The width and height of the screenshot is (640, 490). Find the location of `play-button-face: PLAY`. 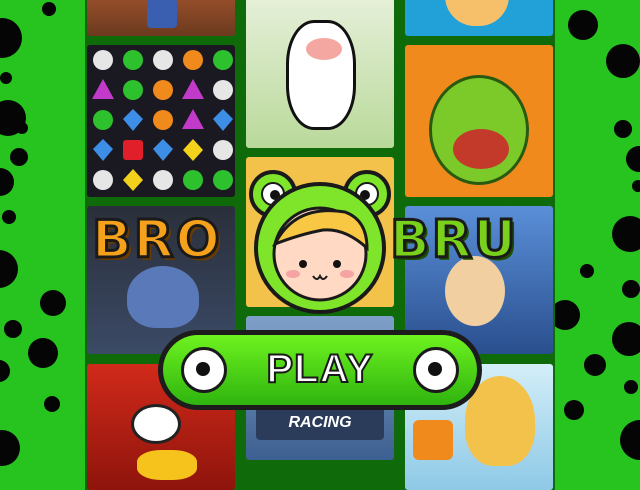

play-button-face: PLAY is located at coordinates (320, 370).